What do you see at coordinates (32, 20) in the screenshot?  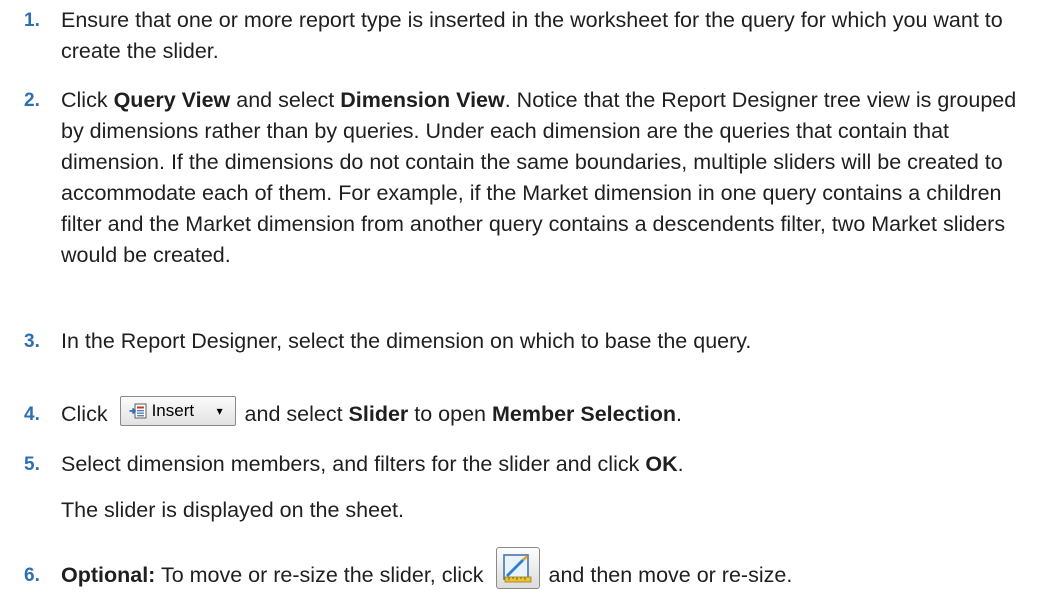 I see `step-number: 1.` at bounding box center [32, 20].